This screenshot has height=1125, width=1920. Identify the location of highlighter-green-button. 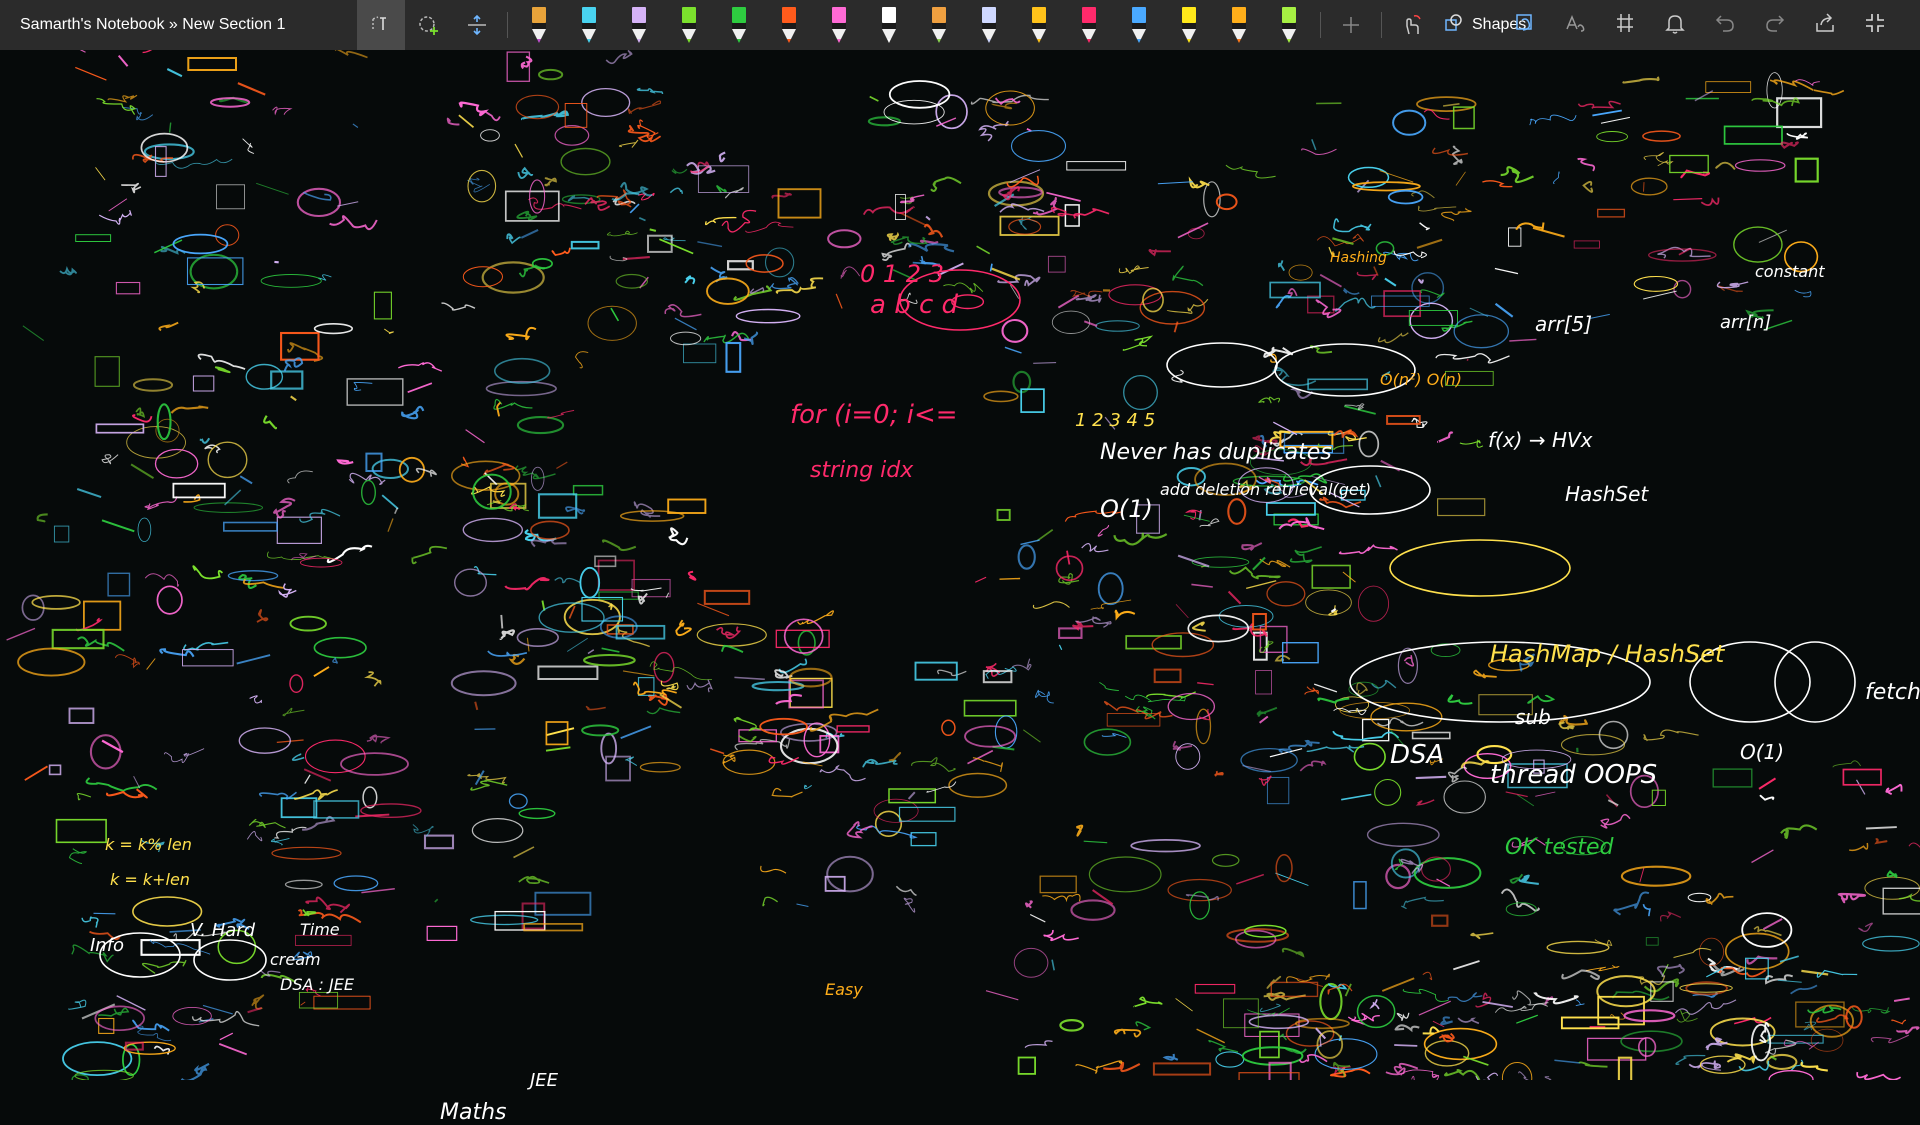
(739, 25).